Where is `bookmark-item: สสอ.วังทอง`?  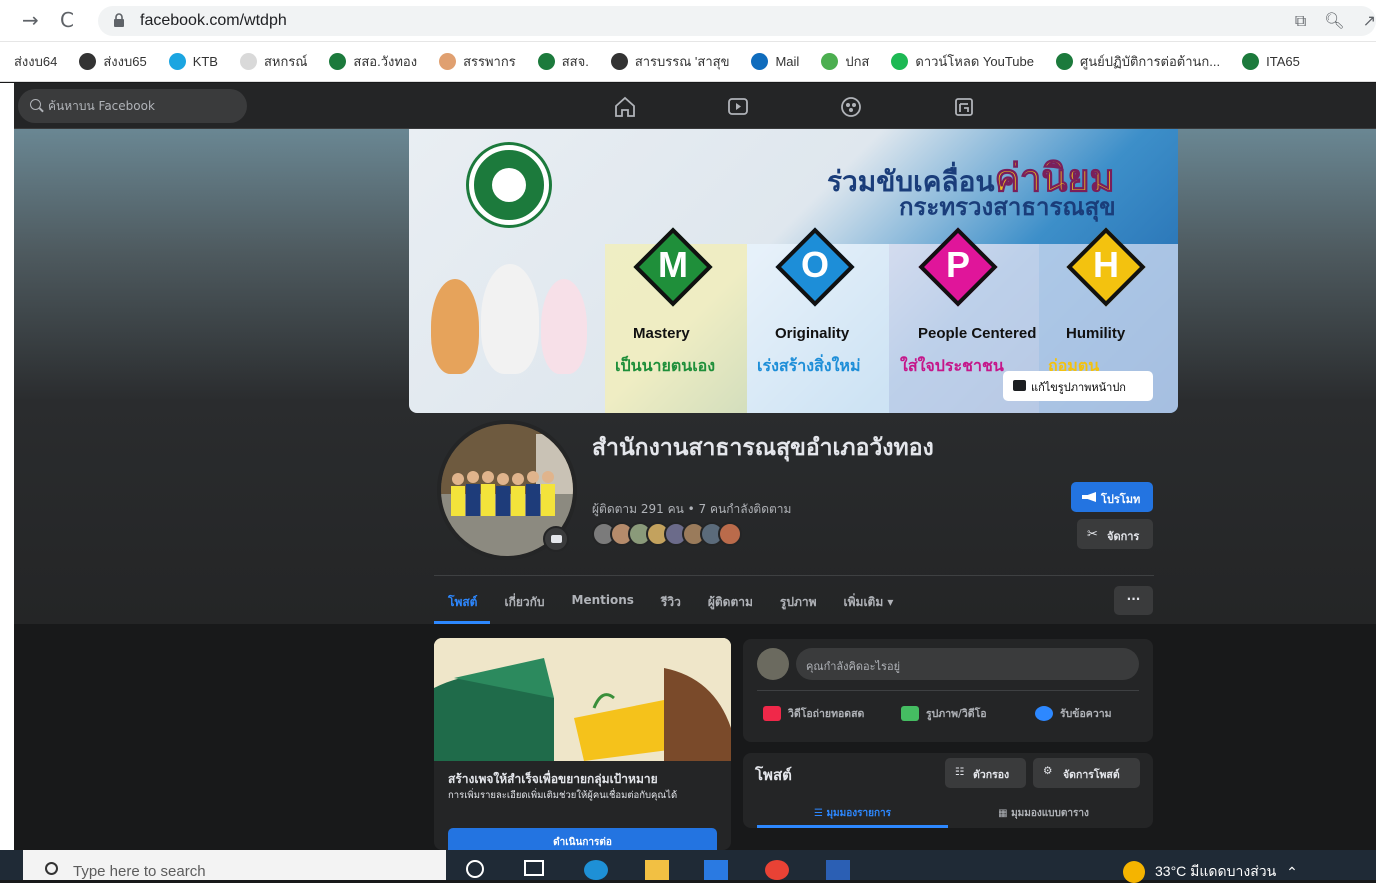 bookmark-item: สสอ.วังทอง is located at coordinates (373, 61).